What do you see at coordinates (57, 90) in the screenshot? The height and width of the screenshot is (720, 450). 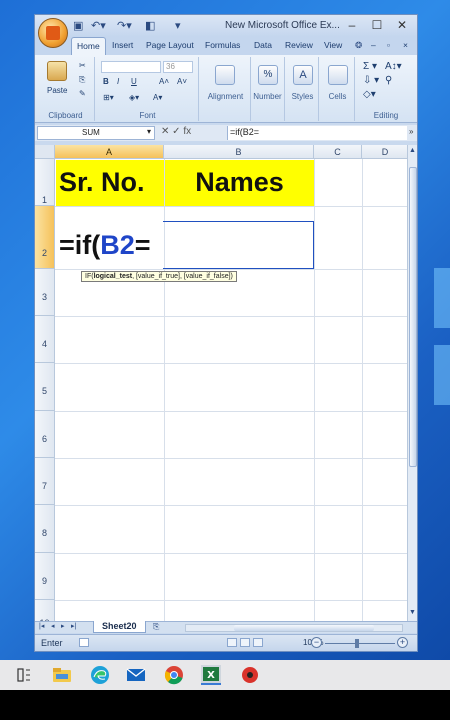 I see `paste-label: Paste` at bounding box center [57, 90].